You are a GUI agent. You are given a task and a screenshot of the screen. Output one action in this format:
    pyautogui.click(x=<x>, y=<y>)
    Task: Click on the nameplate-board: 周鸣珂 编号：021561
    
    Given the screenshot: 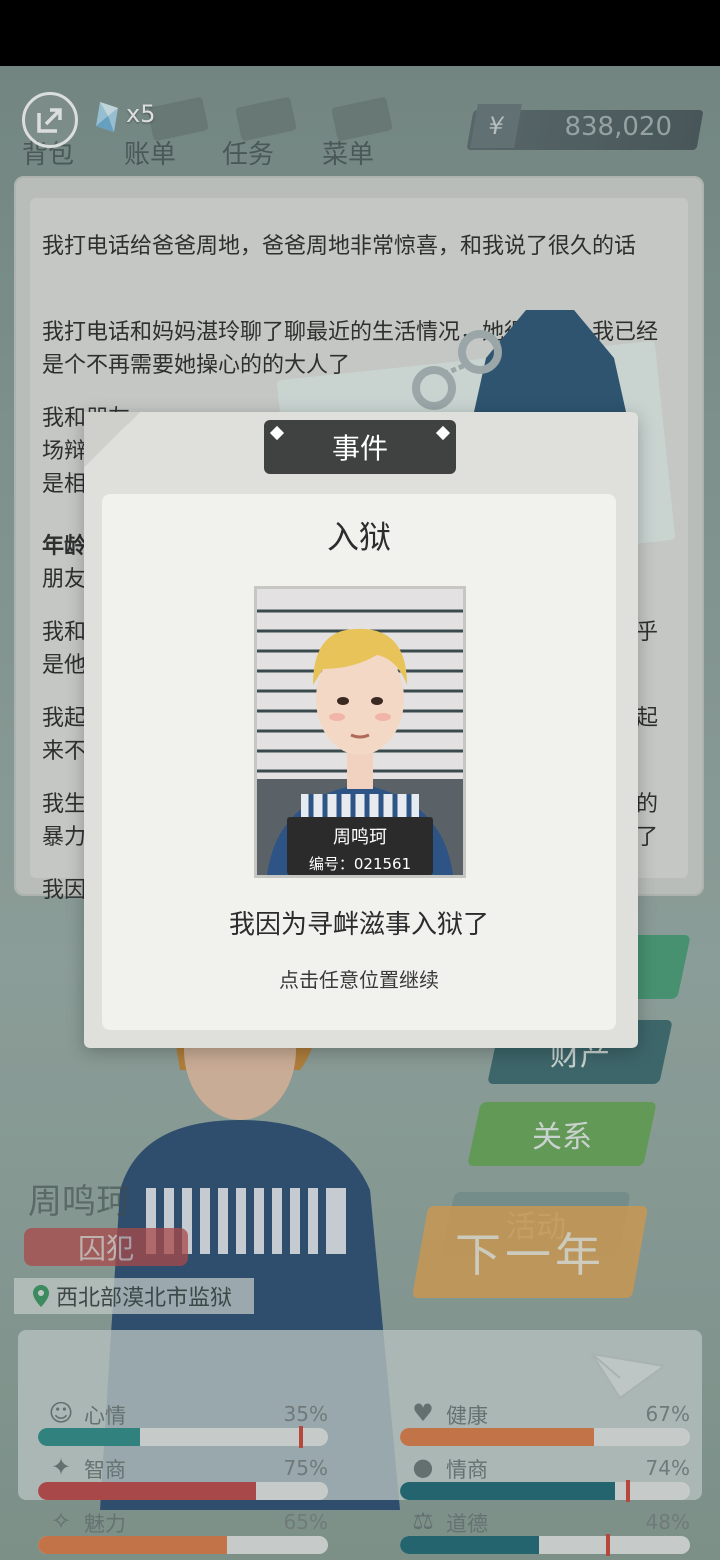 What is the action you would take?
    pyautogui.click(x=360, y=846)
    